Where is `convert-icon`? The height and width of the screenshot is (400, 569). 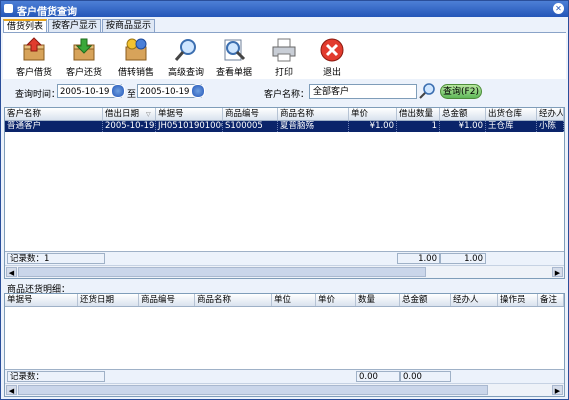
convert-icon is located at coordinates (136, 49).